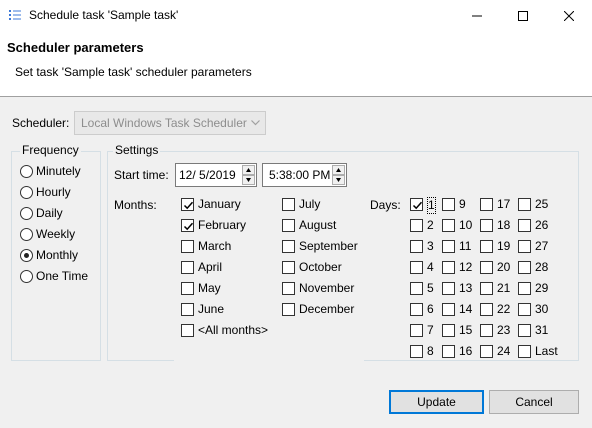 This screenshot has width=592, height=428. Describe the element at coordinates (49, 213) in the screenshot. I see `radio-label-daily: Daily` at that location.